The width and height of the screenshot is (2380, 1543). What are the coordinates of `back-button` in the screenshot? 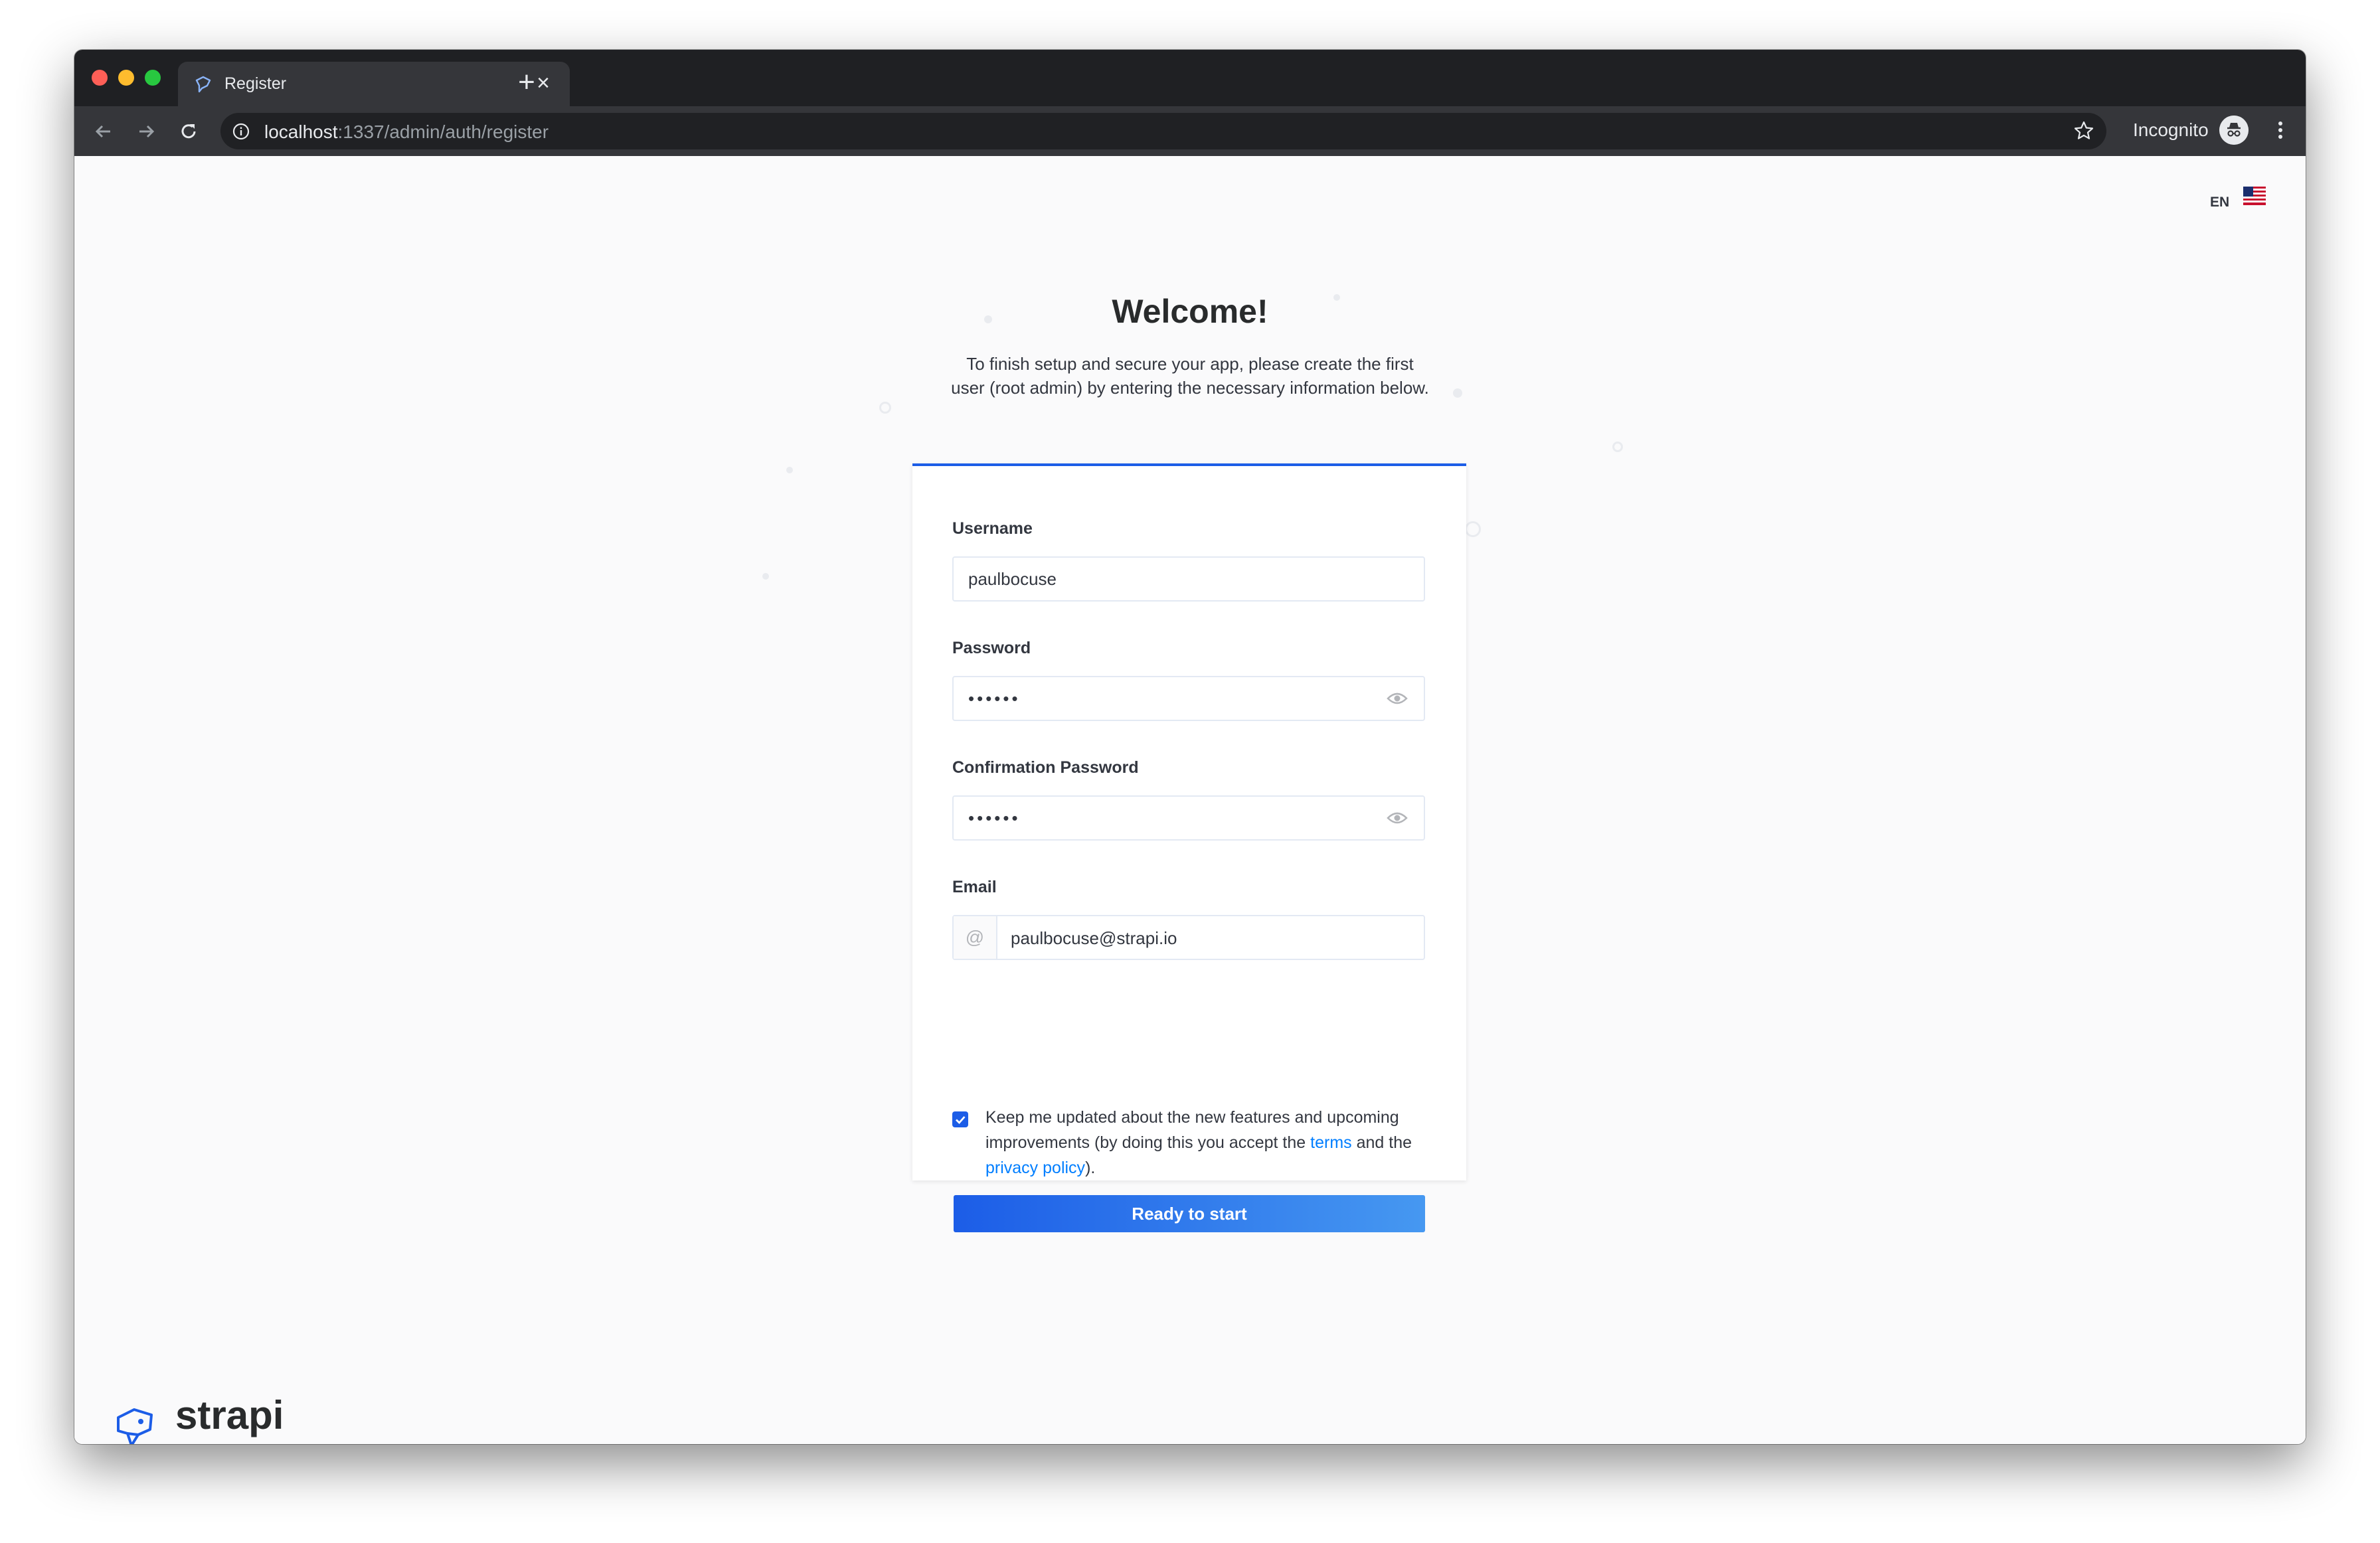 It's located at (104, 131).